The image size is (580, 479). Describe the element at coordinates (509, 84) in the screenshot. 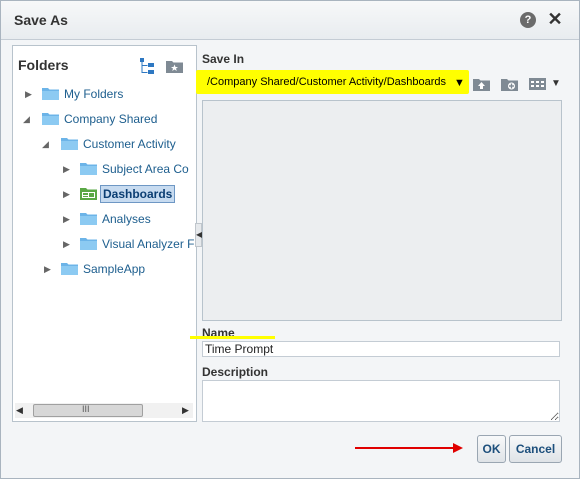

I see `new-folder-icon` at that location.